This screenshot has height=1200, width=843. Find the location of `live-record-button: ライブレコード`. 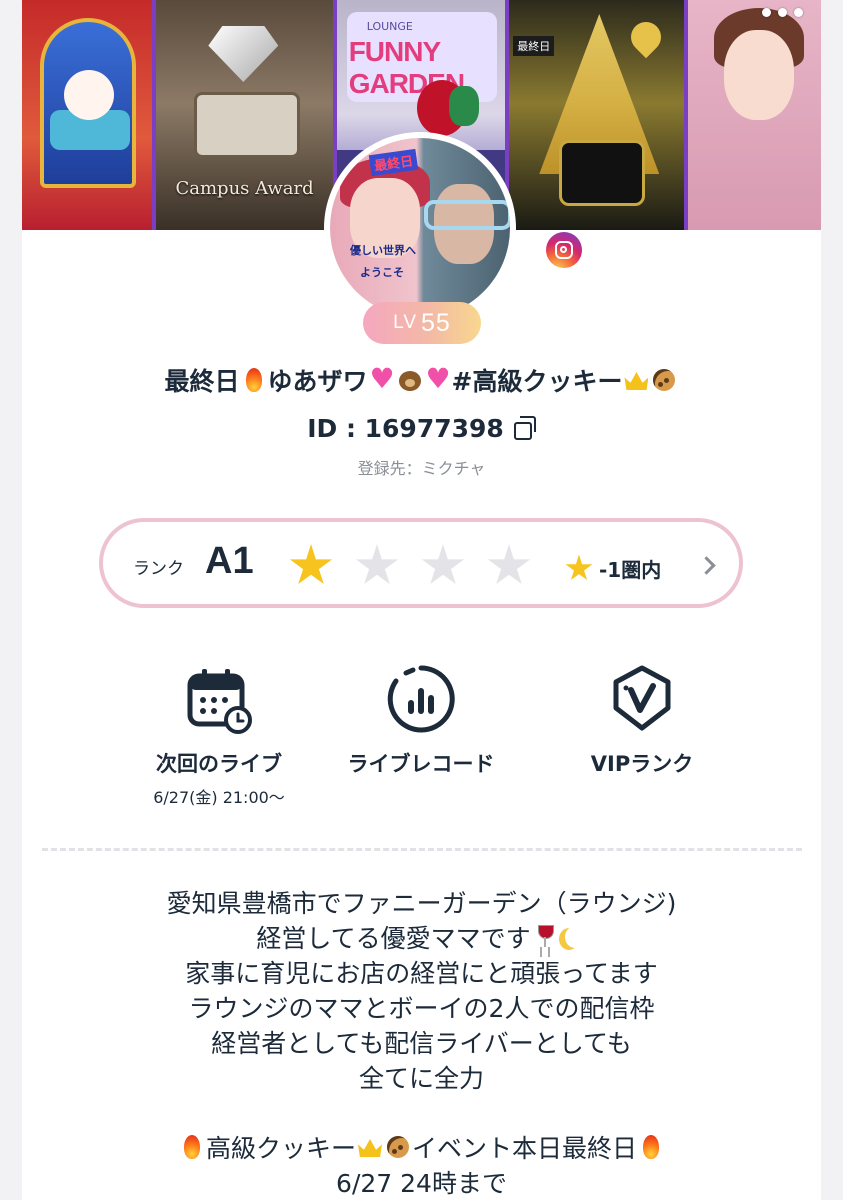

live-record-button: ライブレコード is located at coordinates (421, 721).